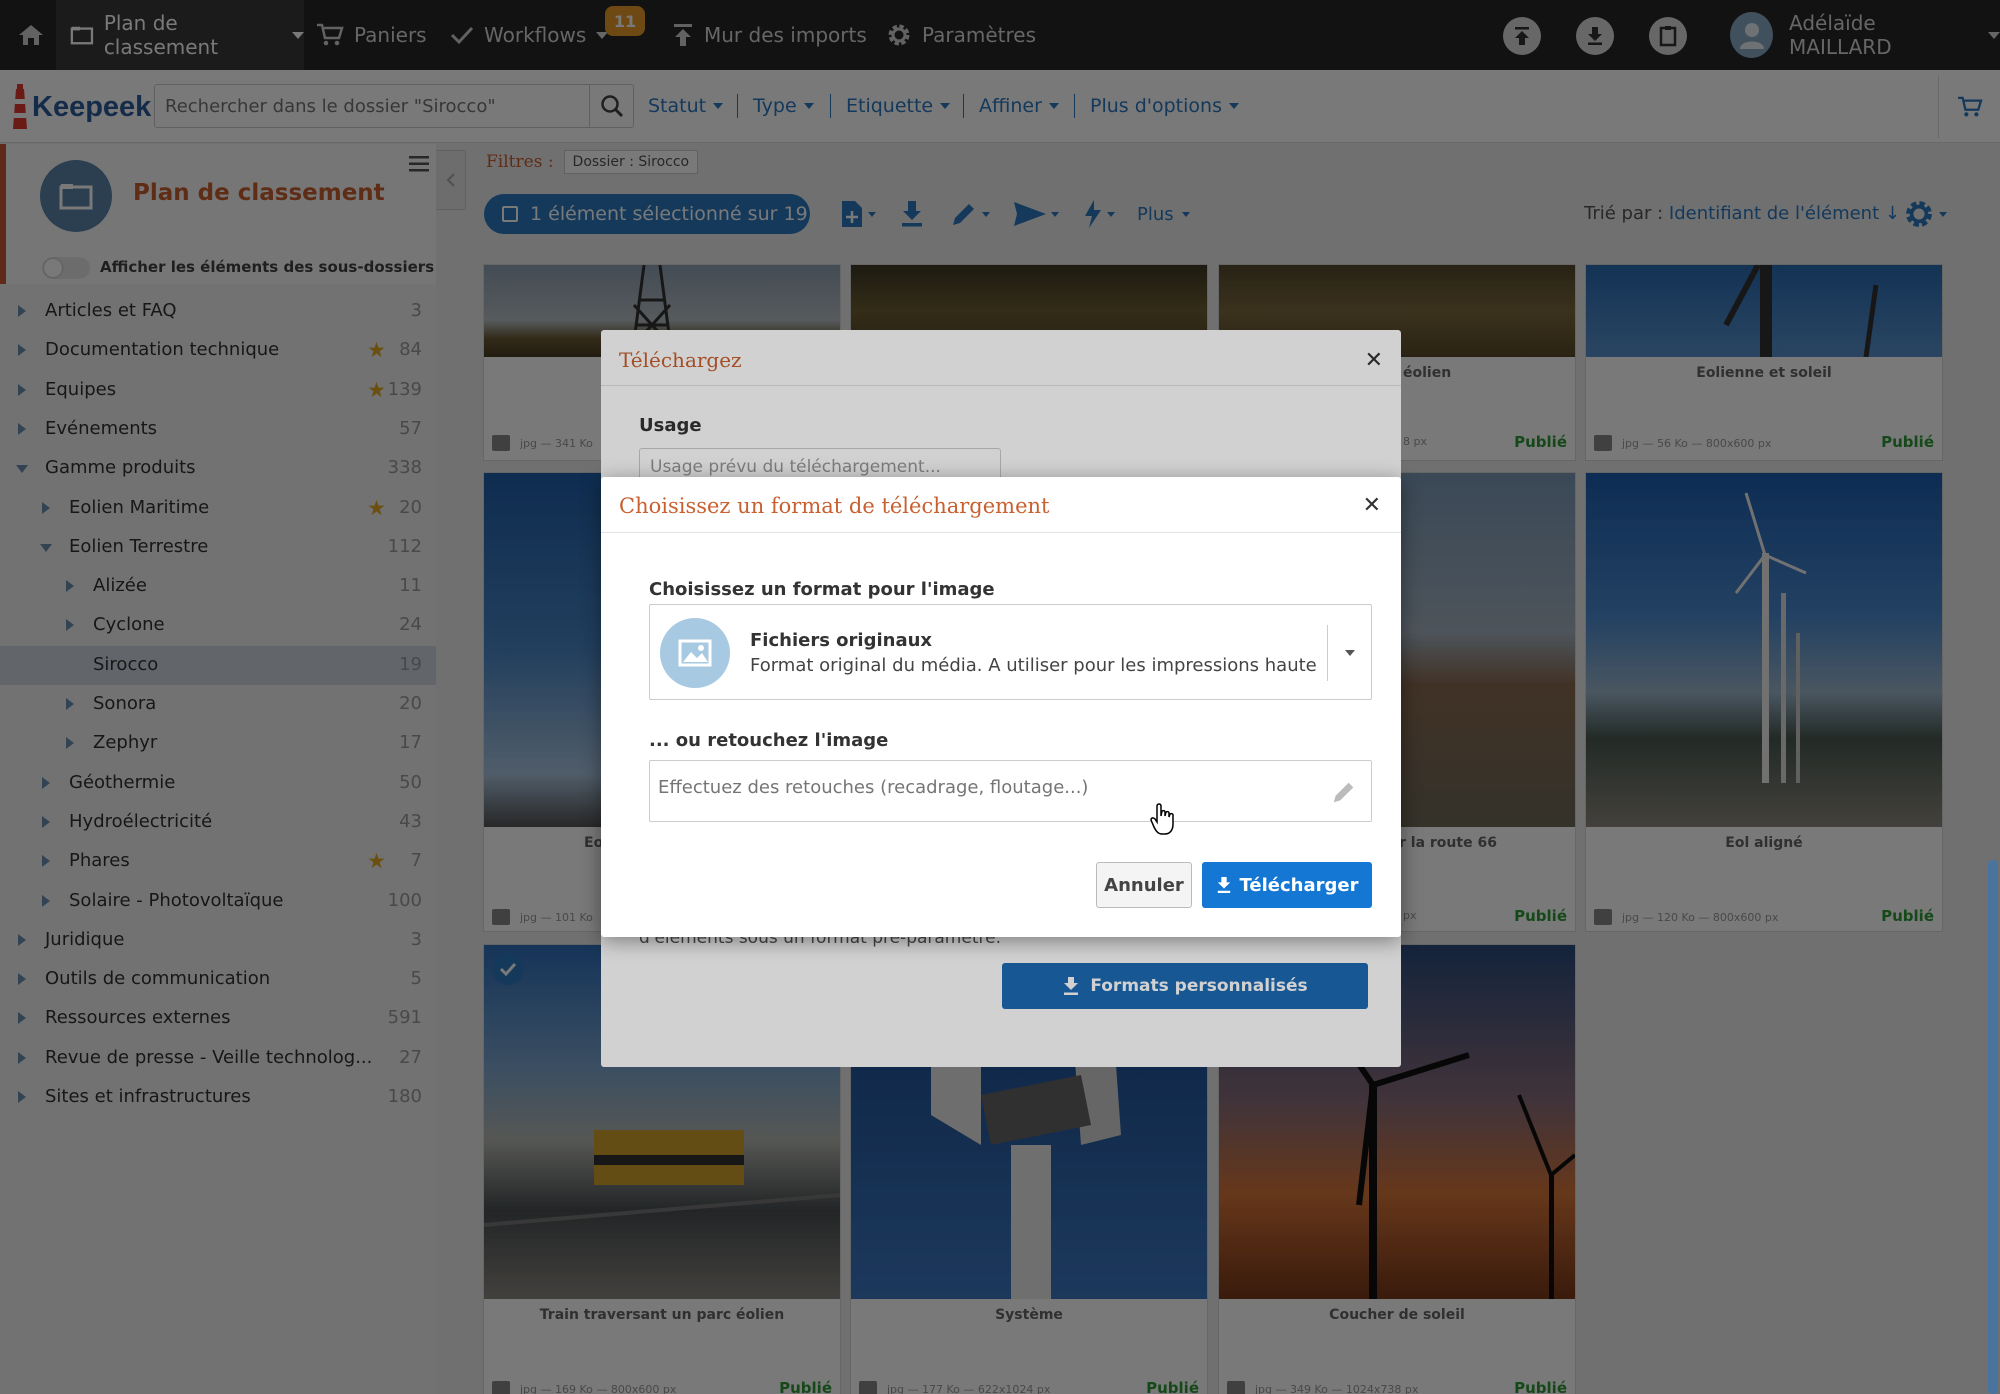  Describe the element at coordinates (1223, 885) in the screenshot. I see `download-icon` at that location.